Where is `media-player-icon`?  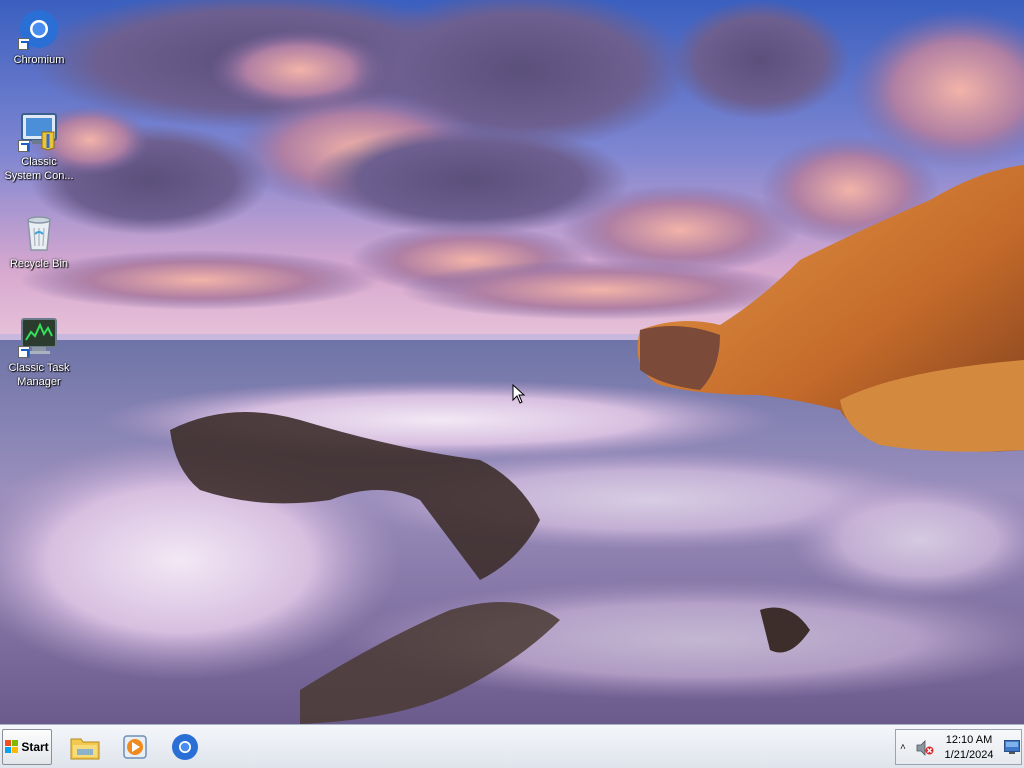
media-player-icon is located at coordinates (135, 747).